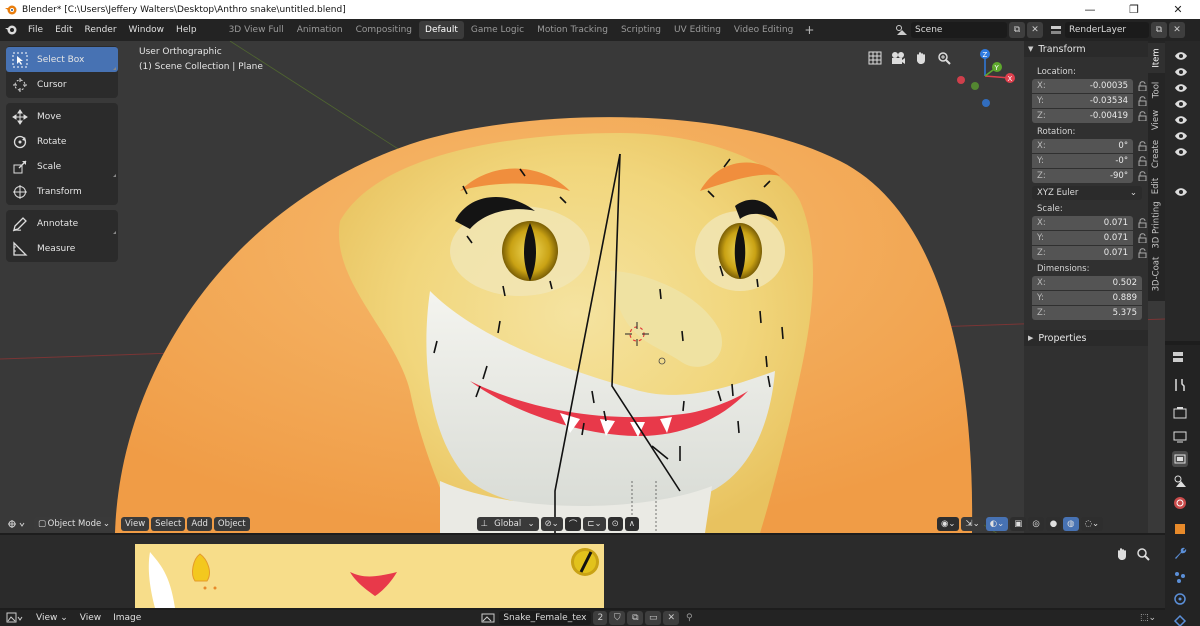 The height and width of the screenshot is (626, 1200). What do you see at coordinates (545, 618) in the screenshot?
I see `image-name-field: Snake_Female_tex` at bounding box center [545, 618].